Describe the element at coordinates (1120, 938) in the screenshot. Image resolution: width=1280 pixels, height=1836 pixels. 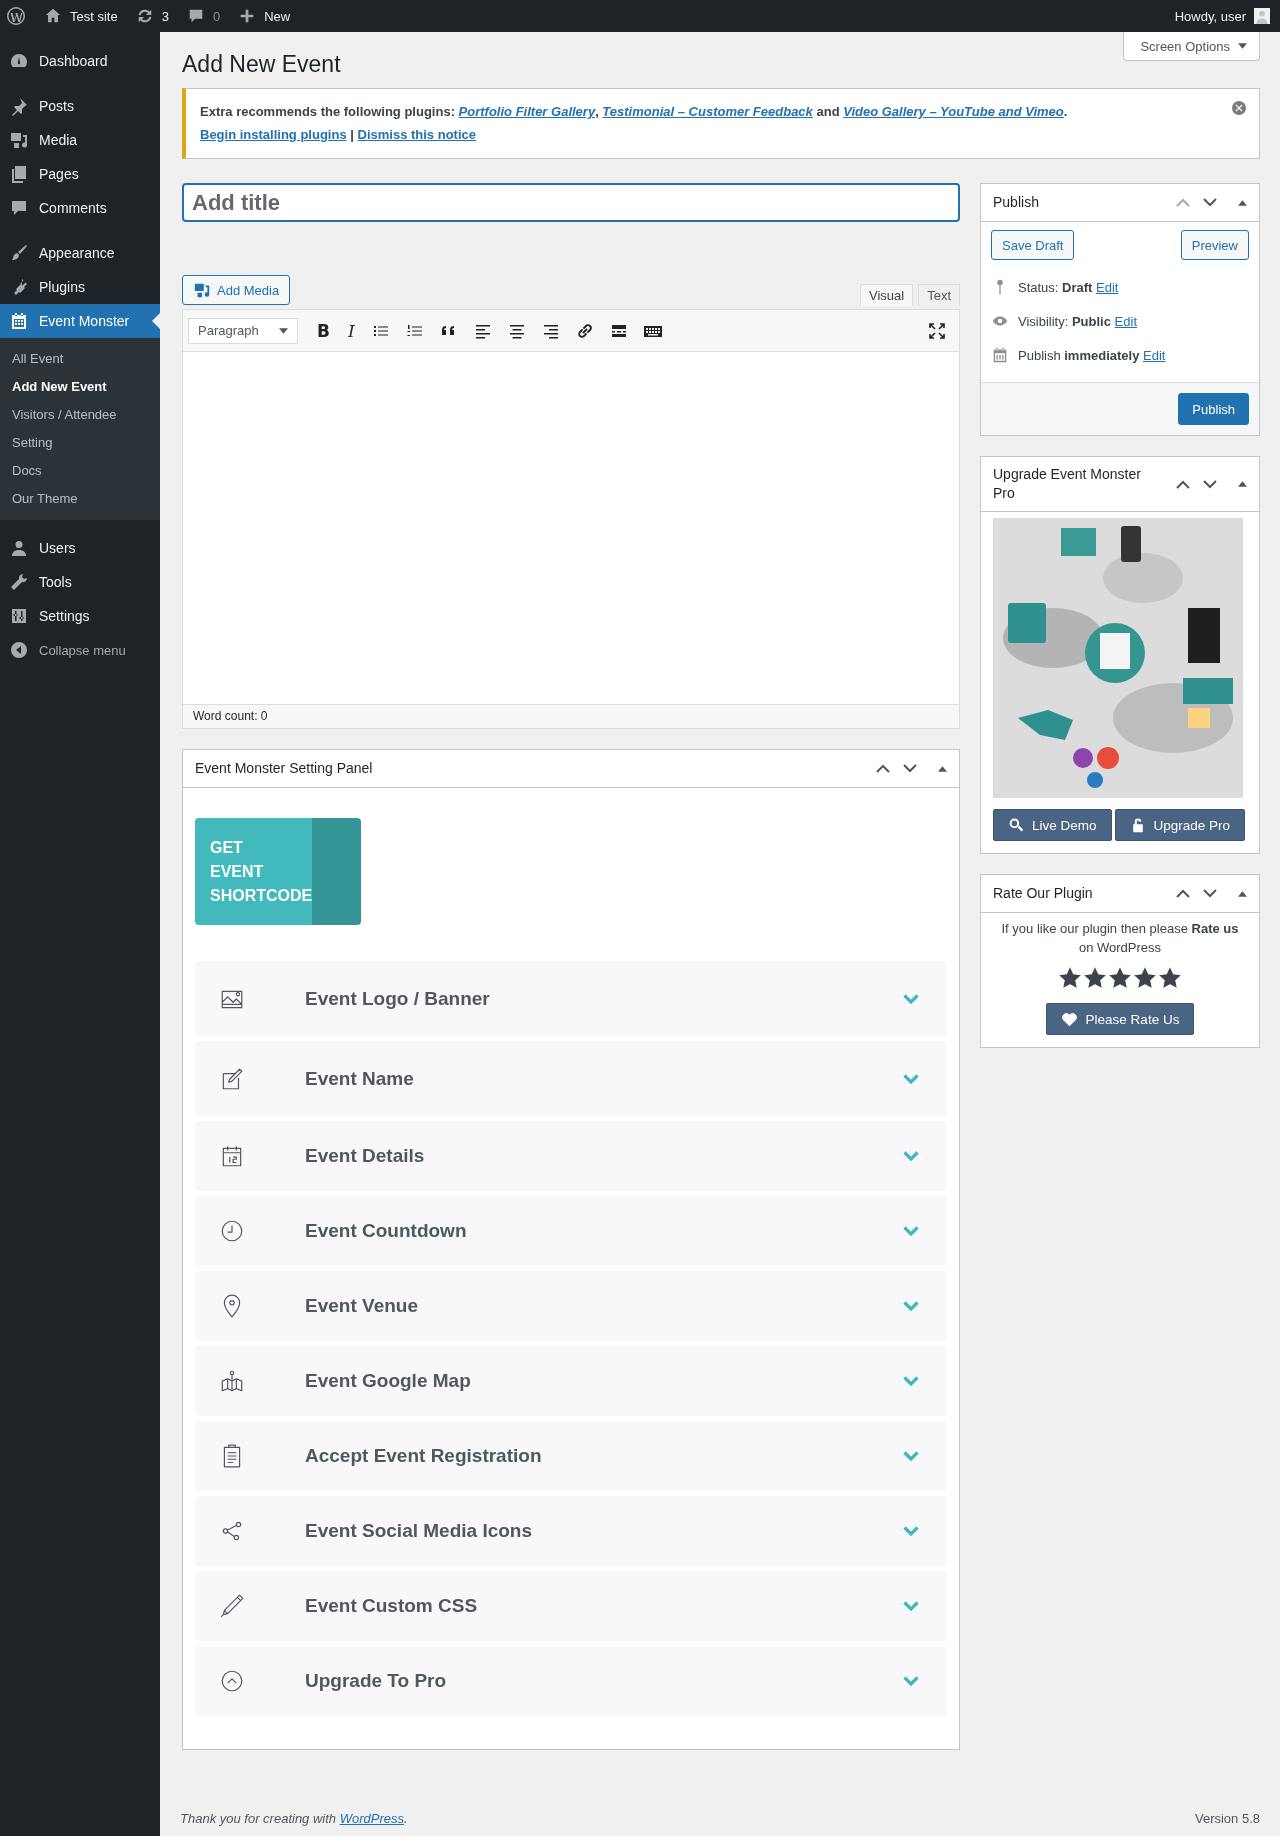
I see `rate-message: If you like our plugin then please Rate us on WordPress` at that location.